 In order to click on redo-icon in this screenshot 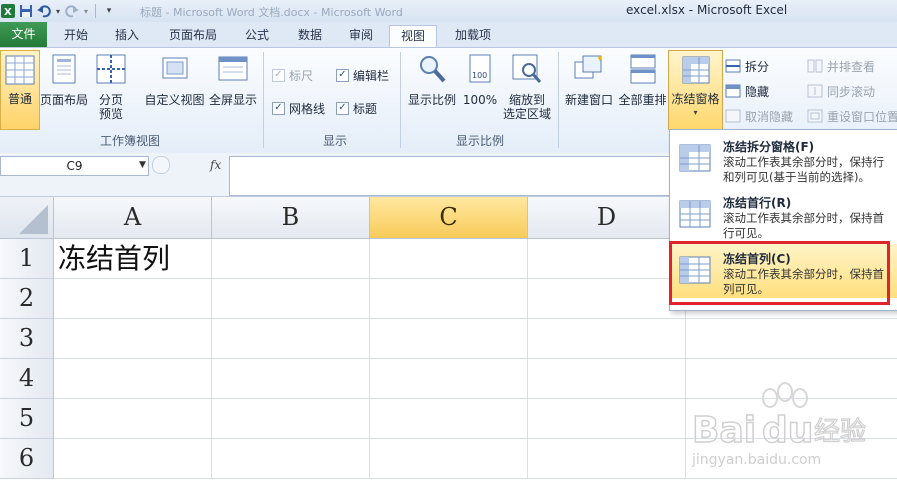, I will do `click(72, 11)`.